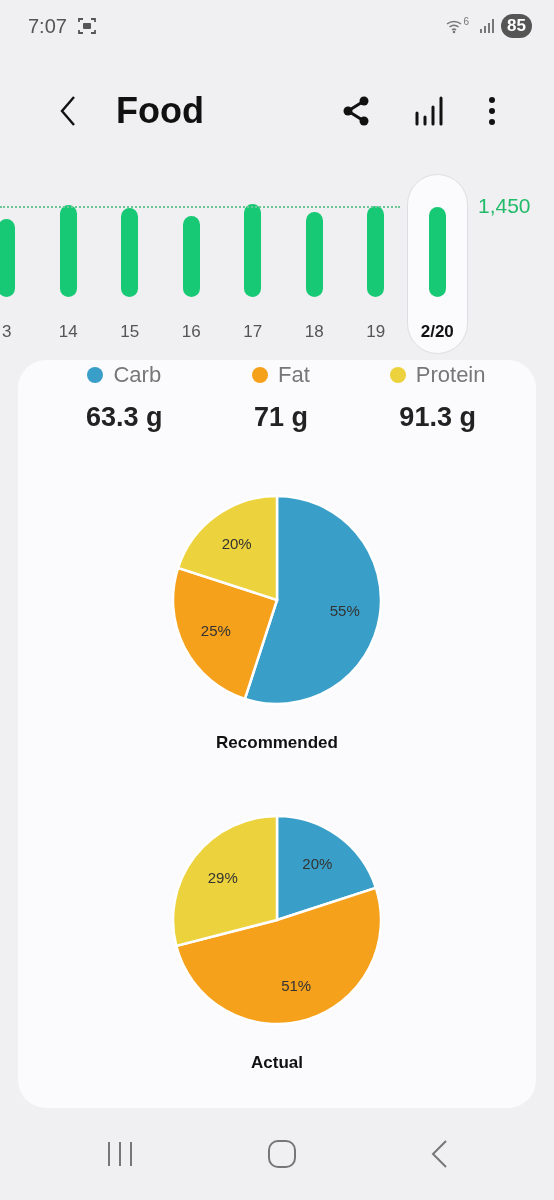 The width and height of the screenshot is (554, 1200). Describe the element at coordinates (191, 332) in the screenshot. I see `day-label: 16` at that location.